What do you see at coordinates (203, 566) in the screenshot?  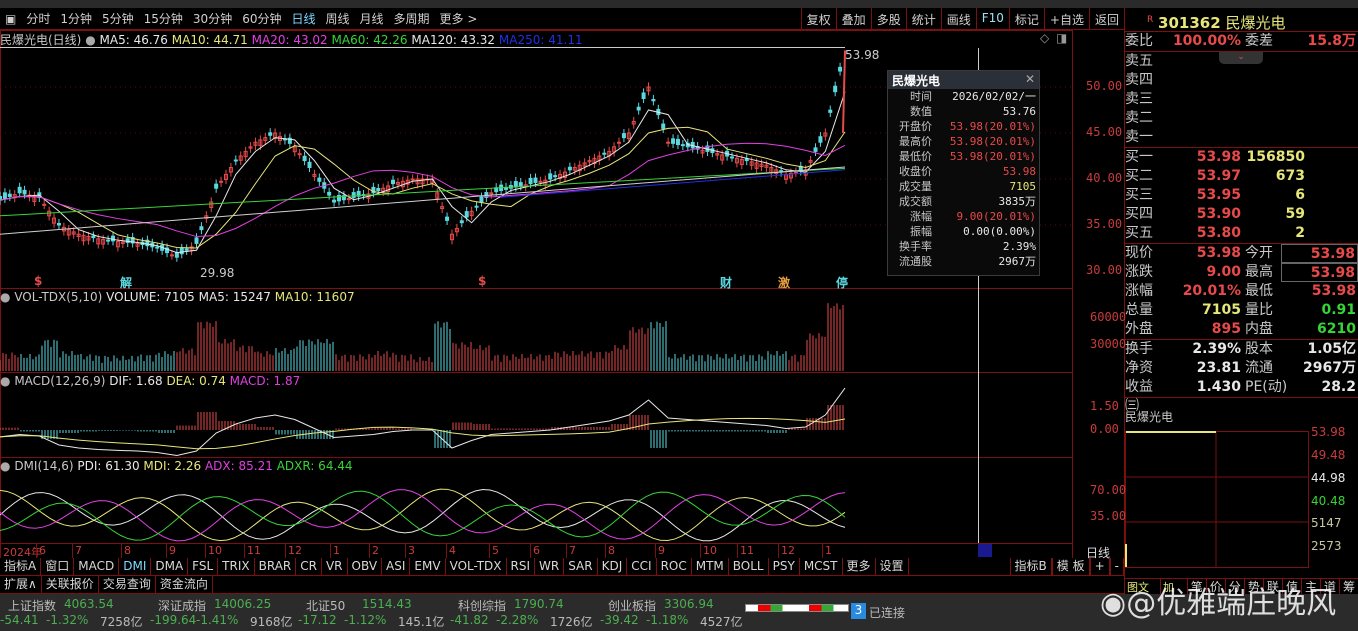 I see `indicator-tab: FSL` at bounding box center [203, 566].